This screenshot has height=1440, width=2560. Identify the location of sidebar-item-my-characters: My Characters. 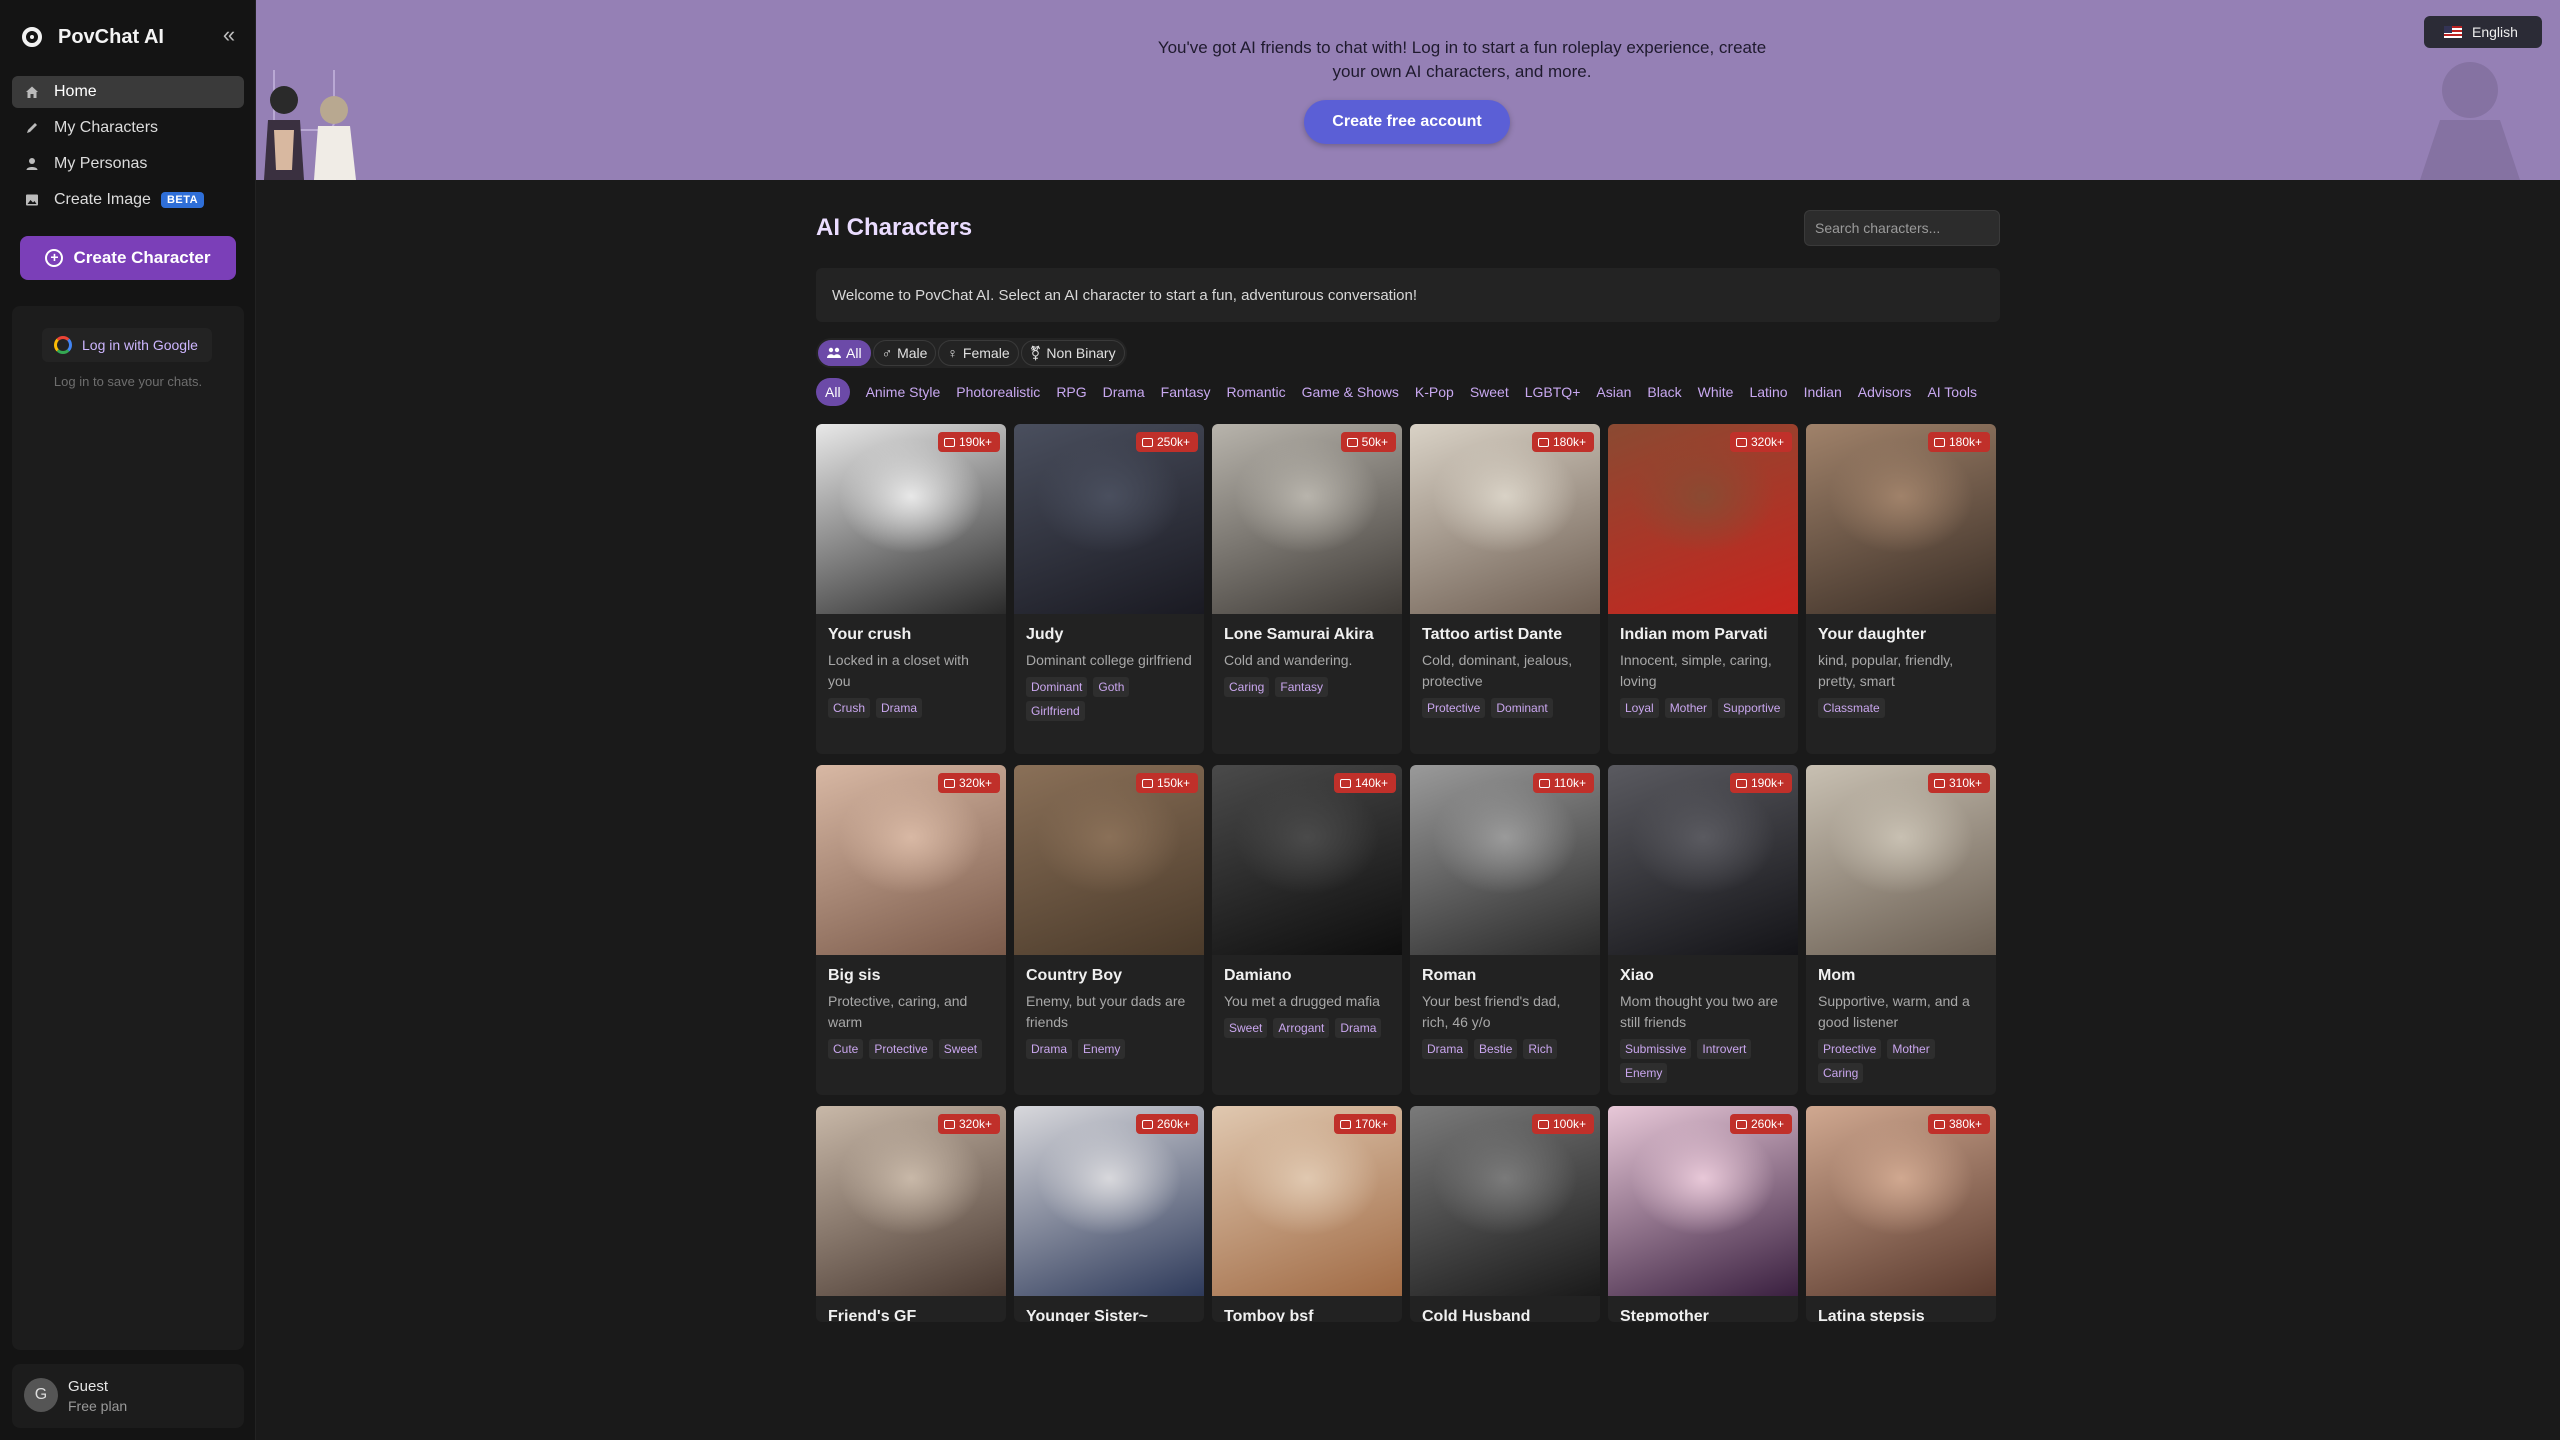
(128, 128).